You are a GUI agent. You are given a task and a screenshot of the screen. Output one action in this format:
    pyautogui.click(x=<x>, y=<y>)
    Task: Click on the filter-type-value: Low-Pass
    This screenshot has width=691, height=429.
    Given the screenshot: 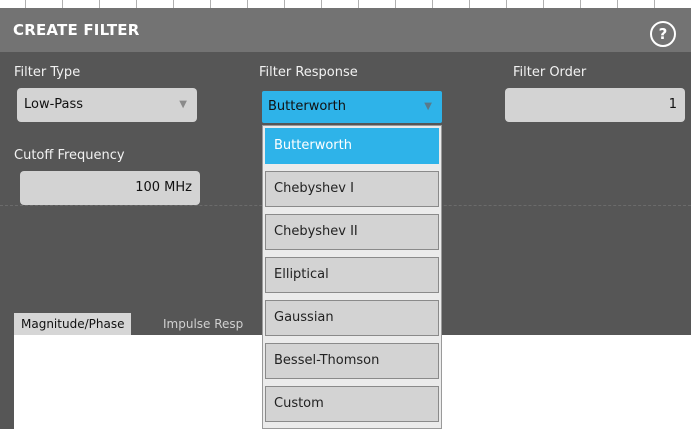 What is the action you would take?
    pyautogui.click(x=54, y=104)
    